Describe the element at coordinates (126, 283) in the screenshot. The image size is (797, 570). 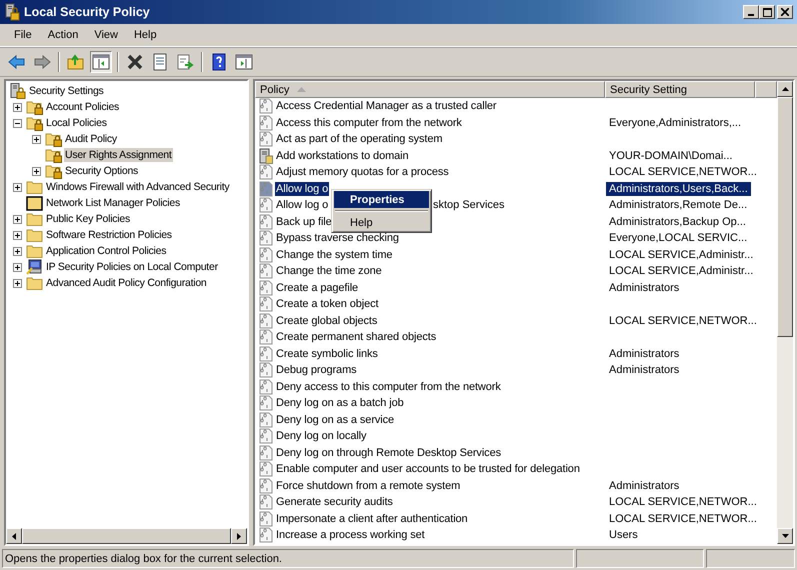
I see `tree-item: Advanced Audit Policy Configuration` at that location.